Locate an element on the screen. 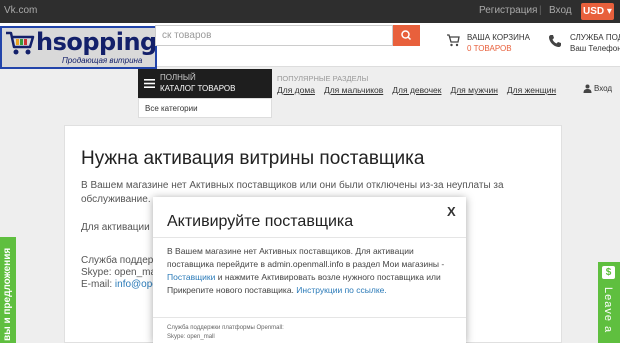 This screenshot has width=620, height=343. support-email-link: info@ope is located at coordinates (136, 284).